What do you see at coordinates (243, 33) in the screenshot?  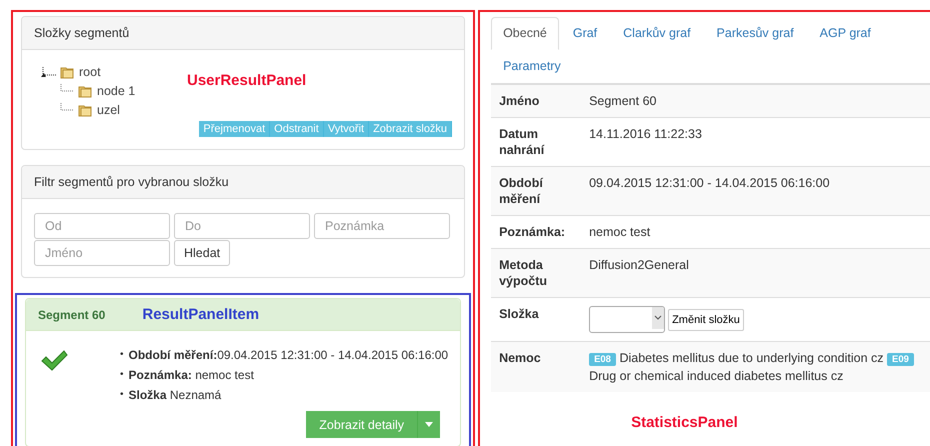 I see `panel-title: Složky segmentů` at bounding box center [243, 33].